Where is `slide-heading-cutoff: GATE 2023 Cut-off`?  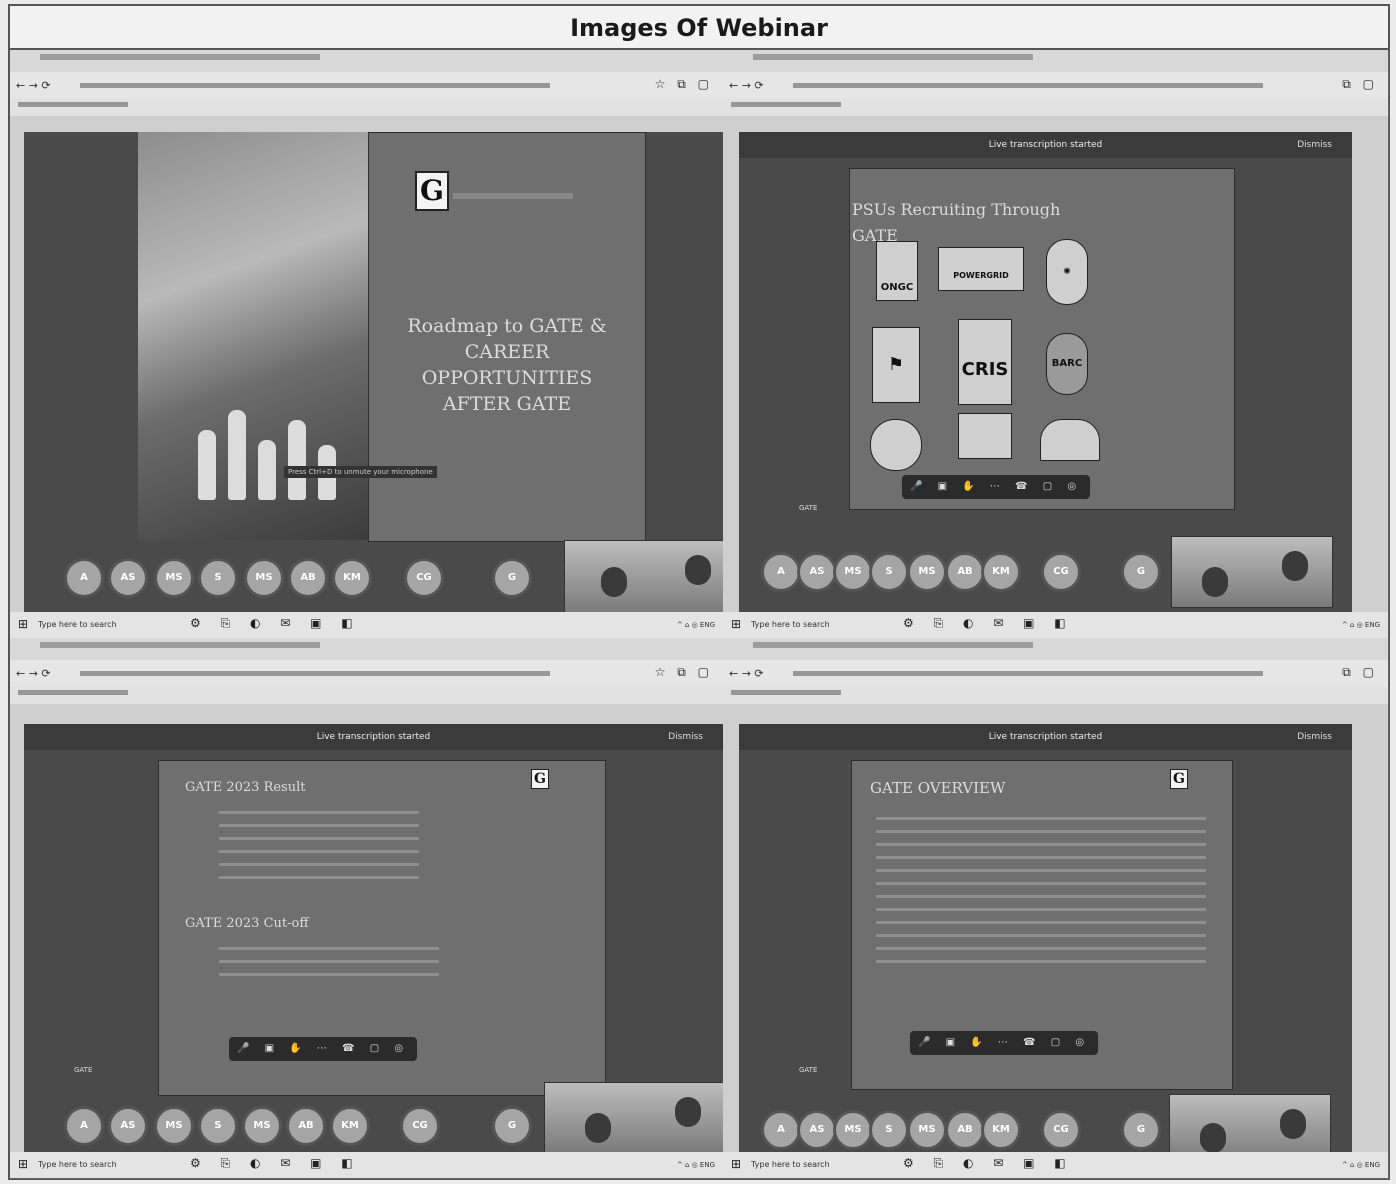 slide-heading-cutoff: GATE 2023 Cut-off is located at coordinates (247, 923).